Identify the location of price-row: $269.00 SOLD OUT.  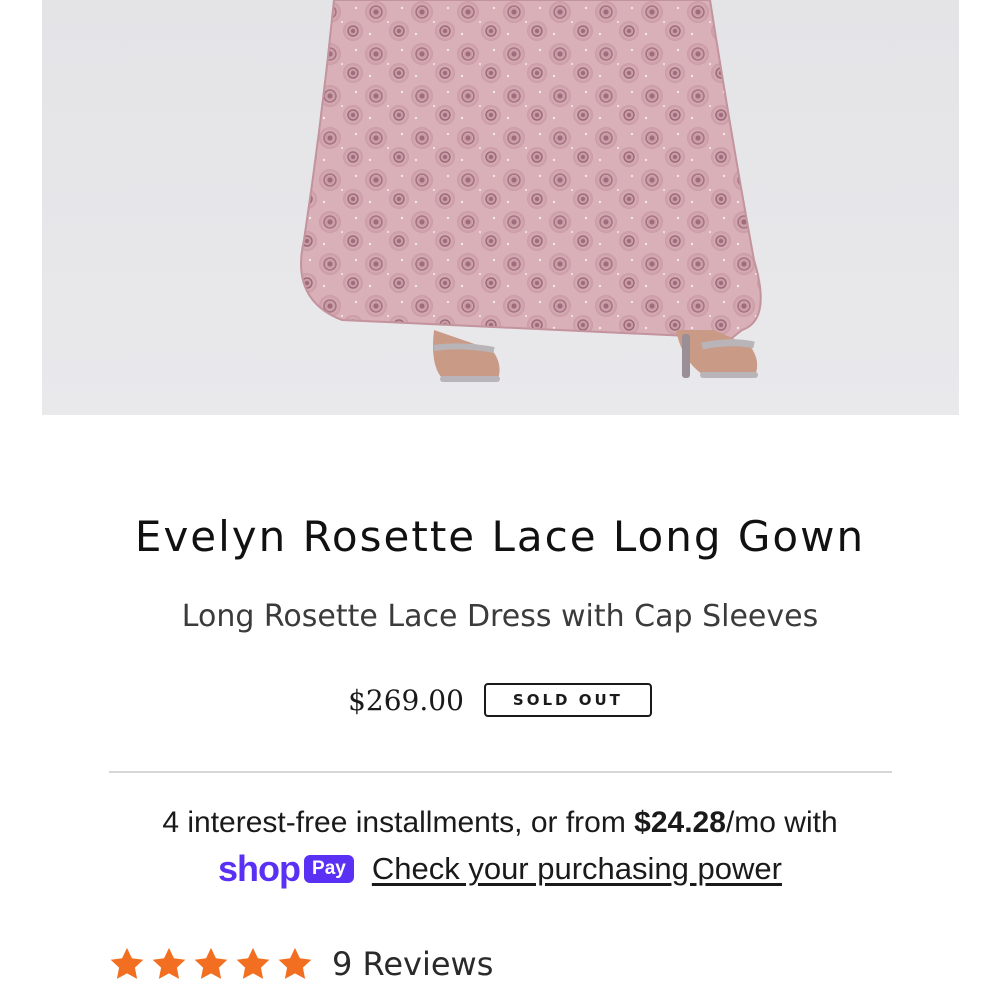
(500, 700).